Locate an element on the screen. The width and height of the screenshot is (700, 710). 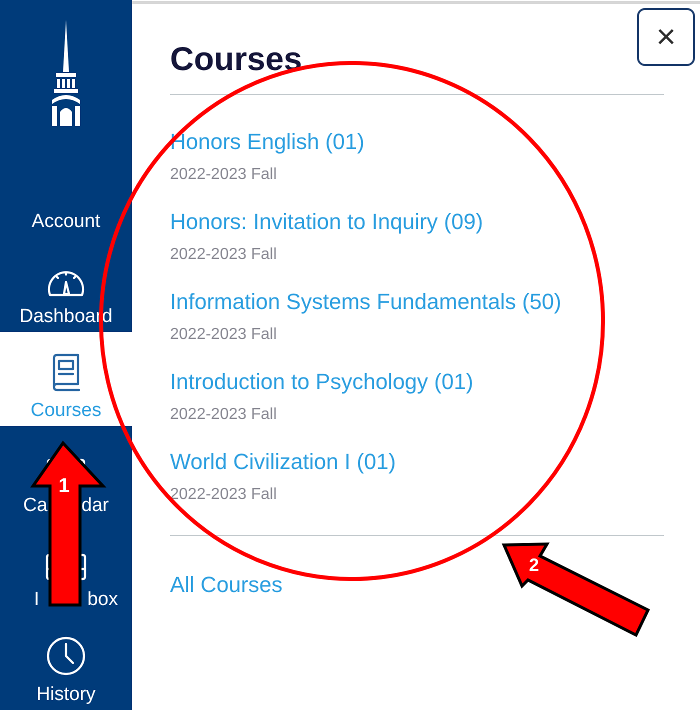
tray-title: Courses is located at coordinates (236, 58).